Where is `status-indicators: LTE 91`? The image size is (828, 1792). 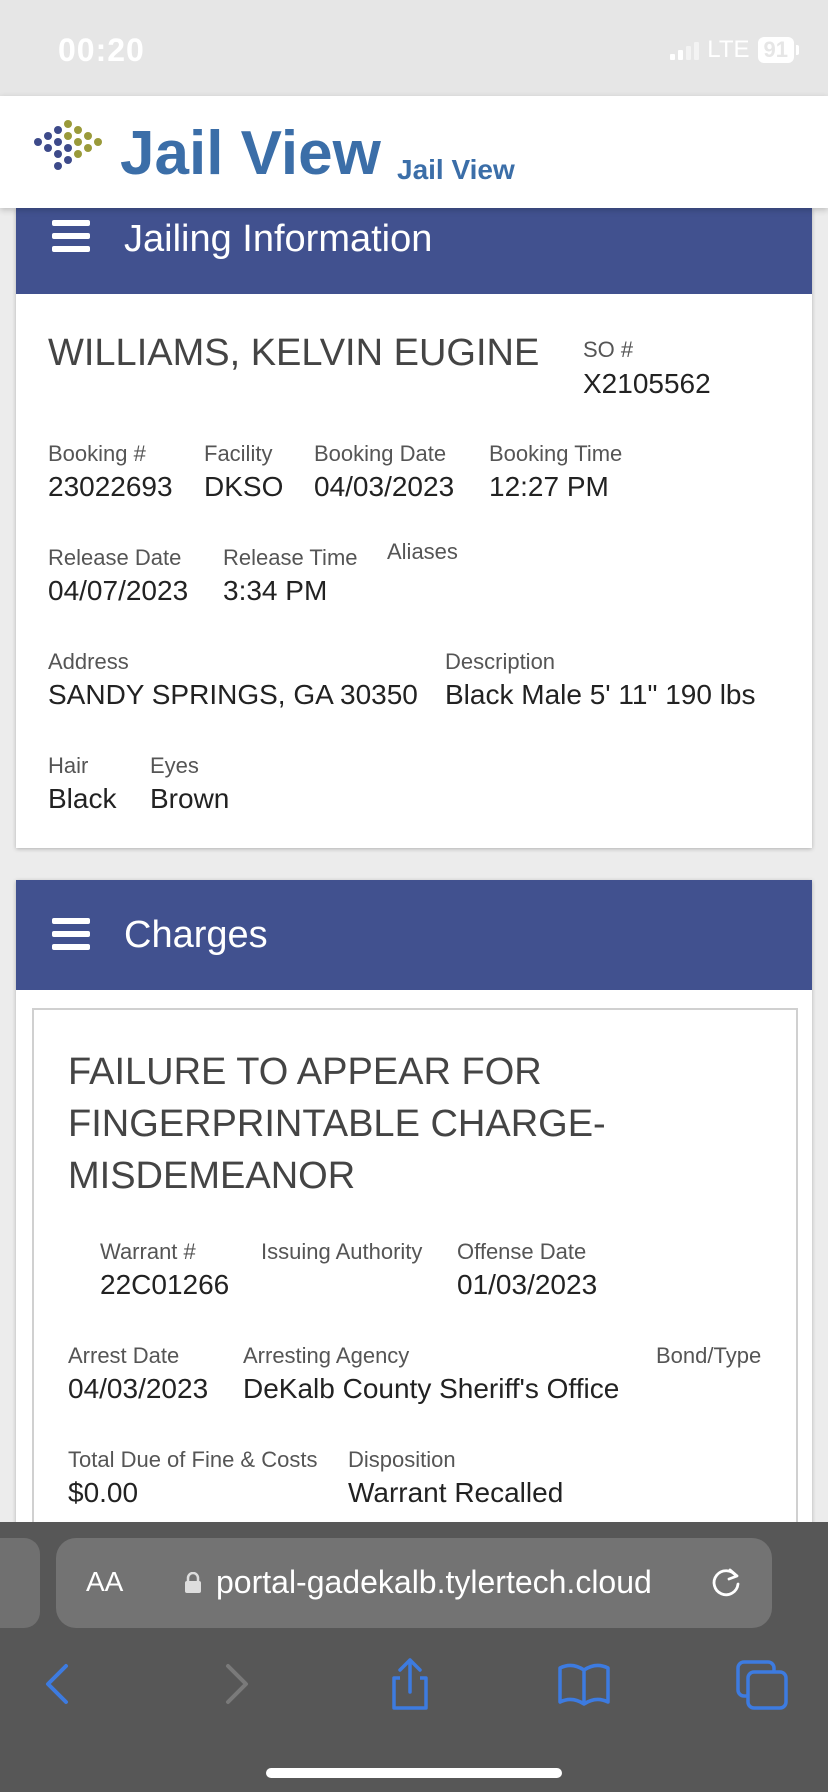 status-indicators: LTE 91 is located at coordinates (735, 50).